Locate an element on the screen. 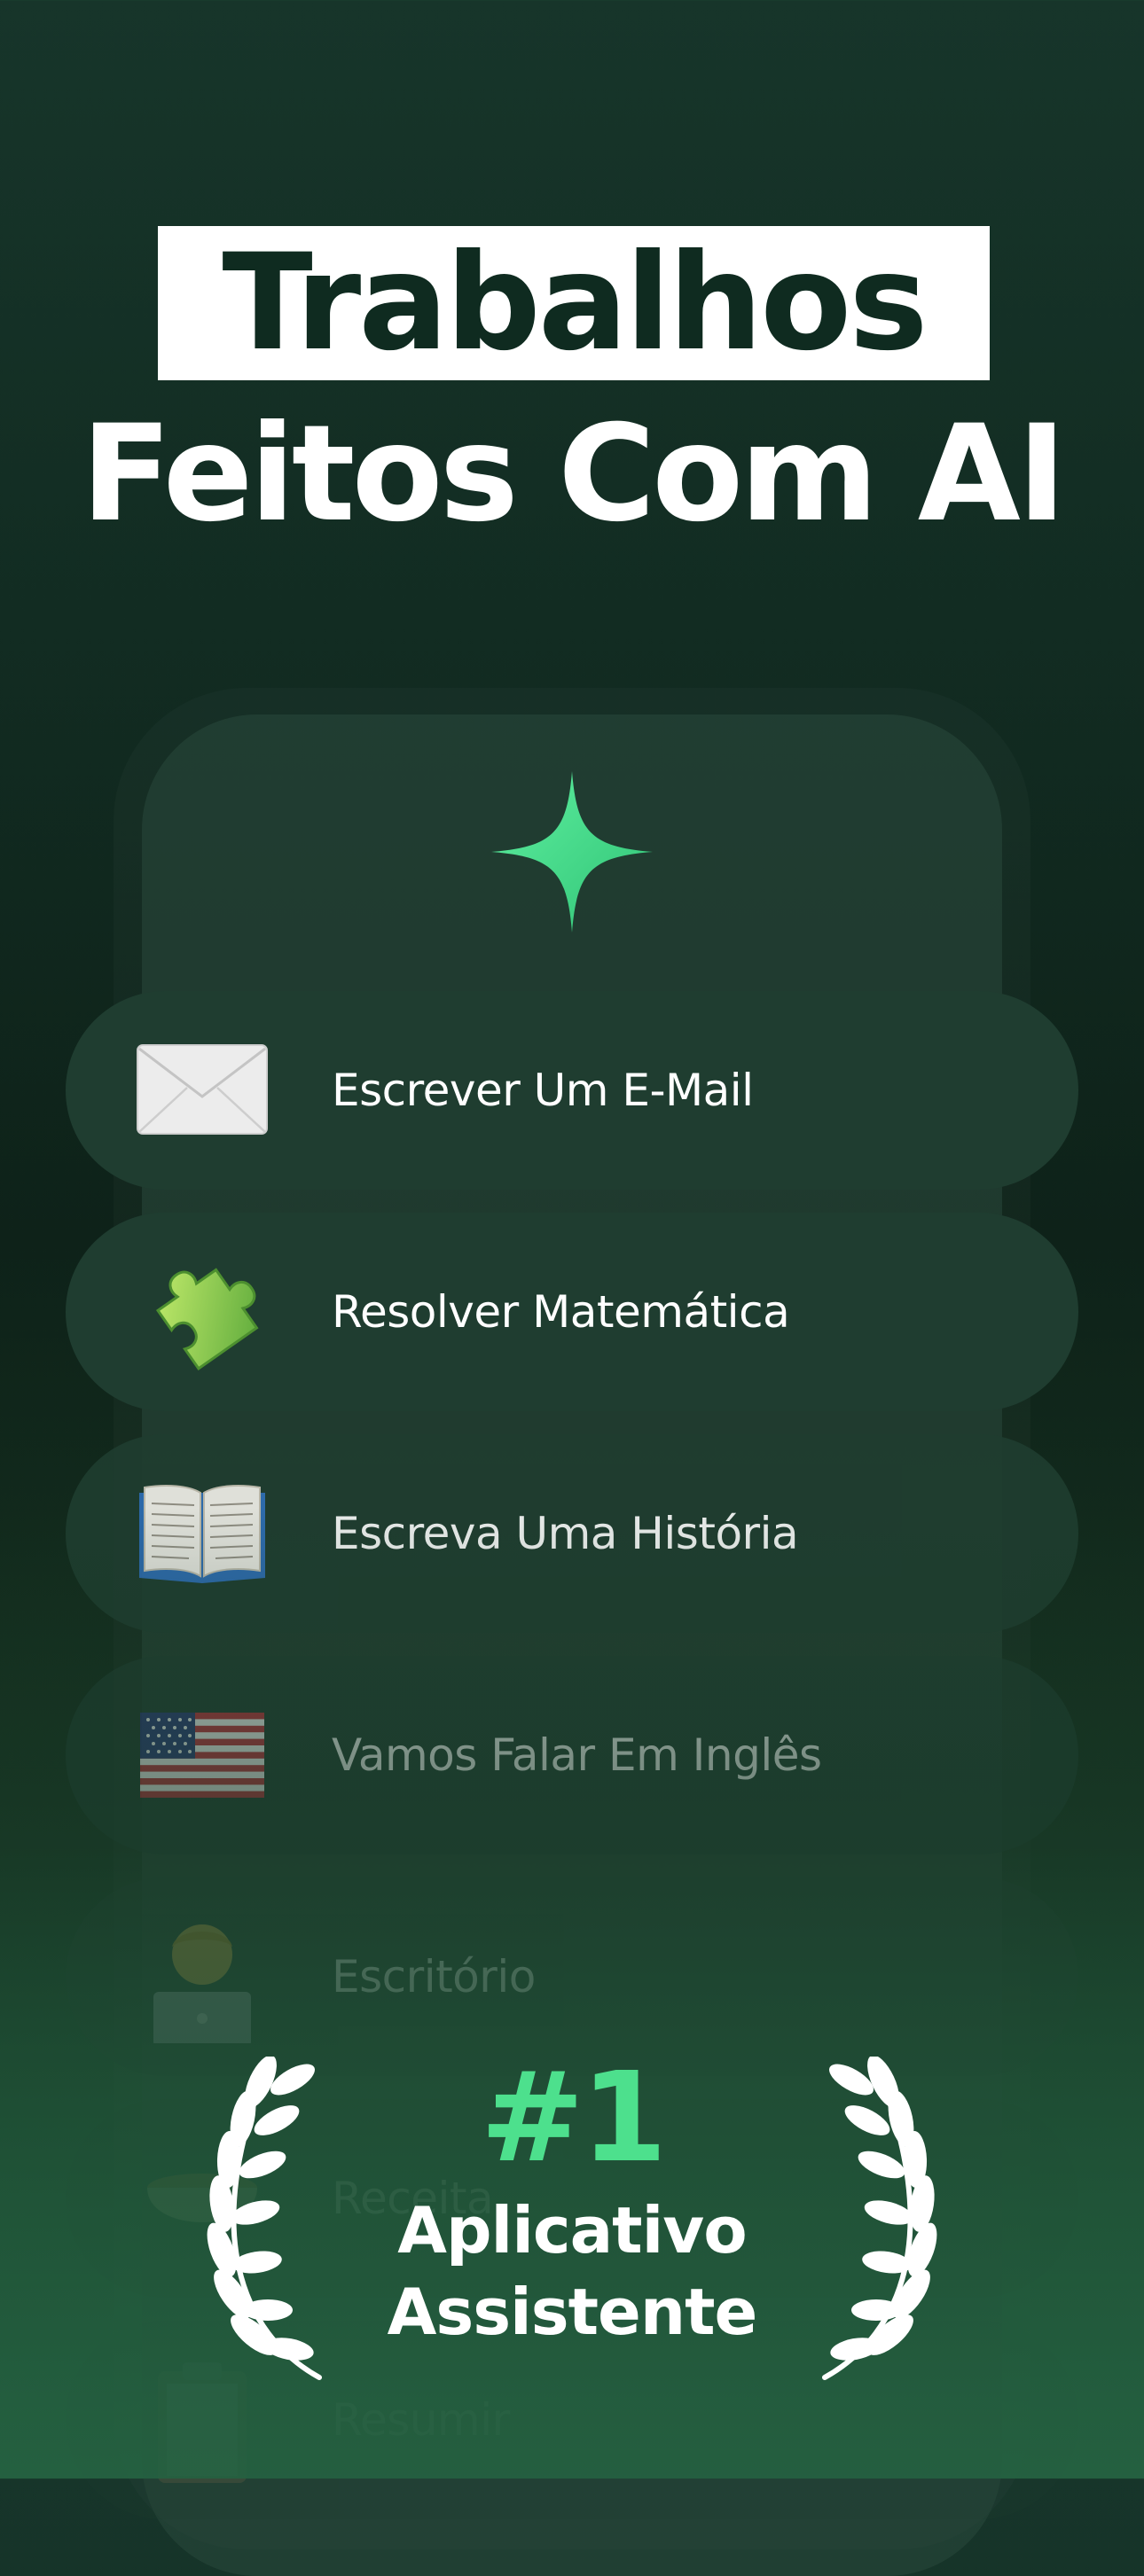 This screenshot has height=2576, width=1144. headline-box: Trabalhos is located at coordinates (574, 303).